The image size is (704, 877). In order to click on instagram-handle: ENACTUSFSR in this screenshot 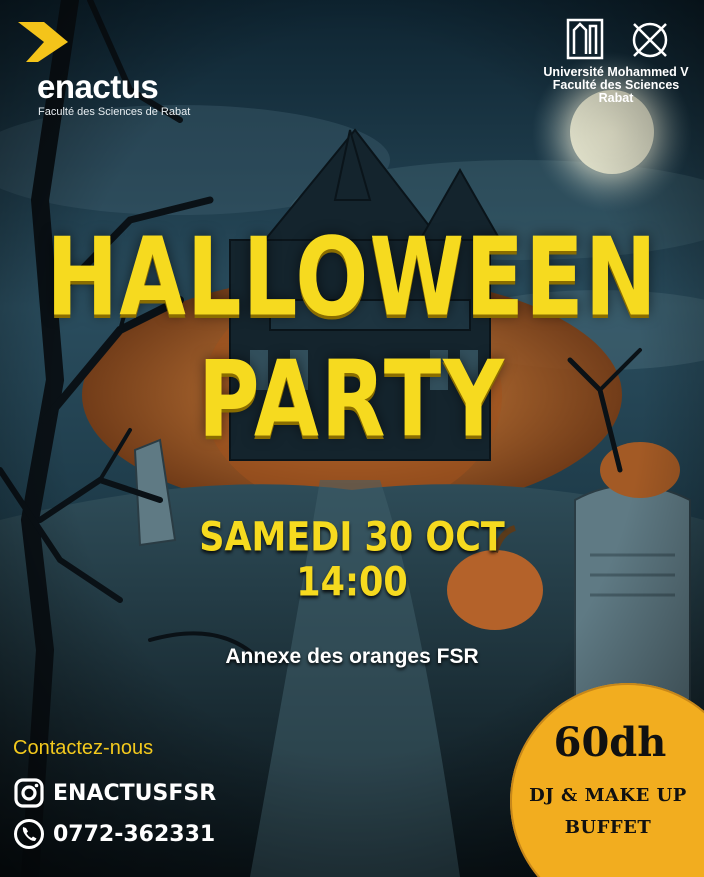, I will do `click(135, 793)`.